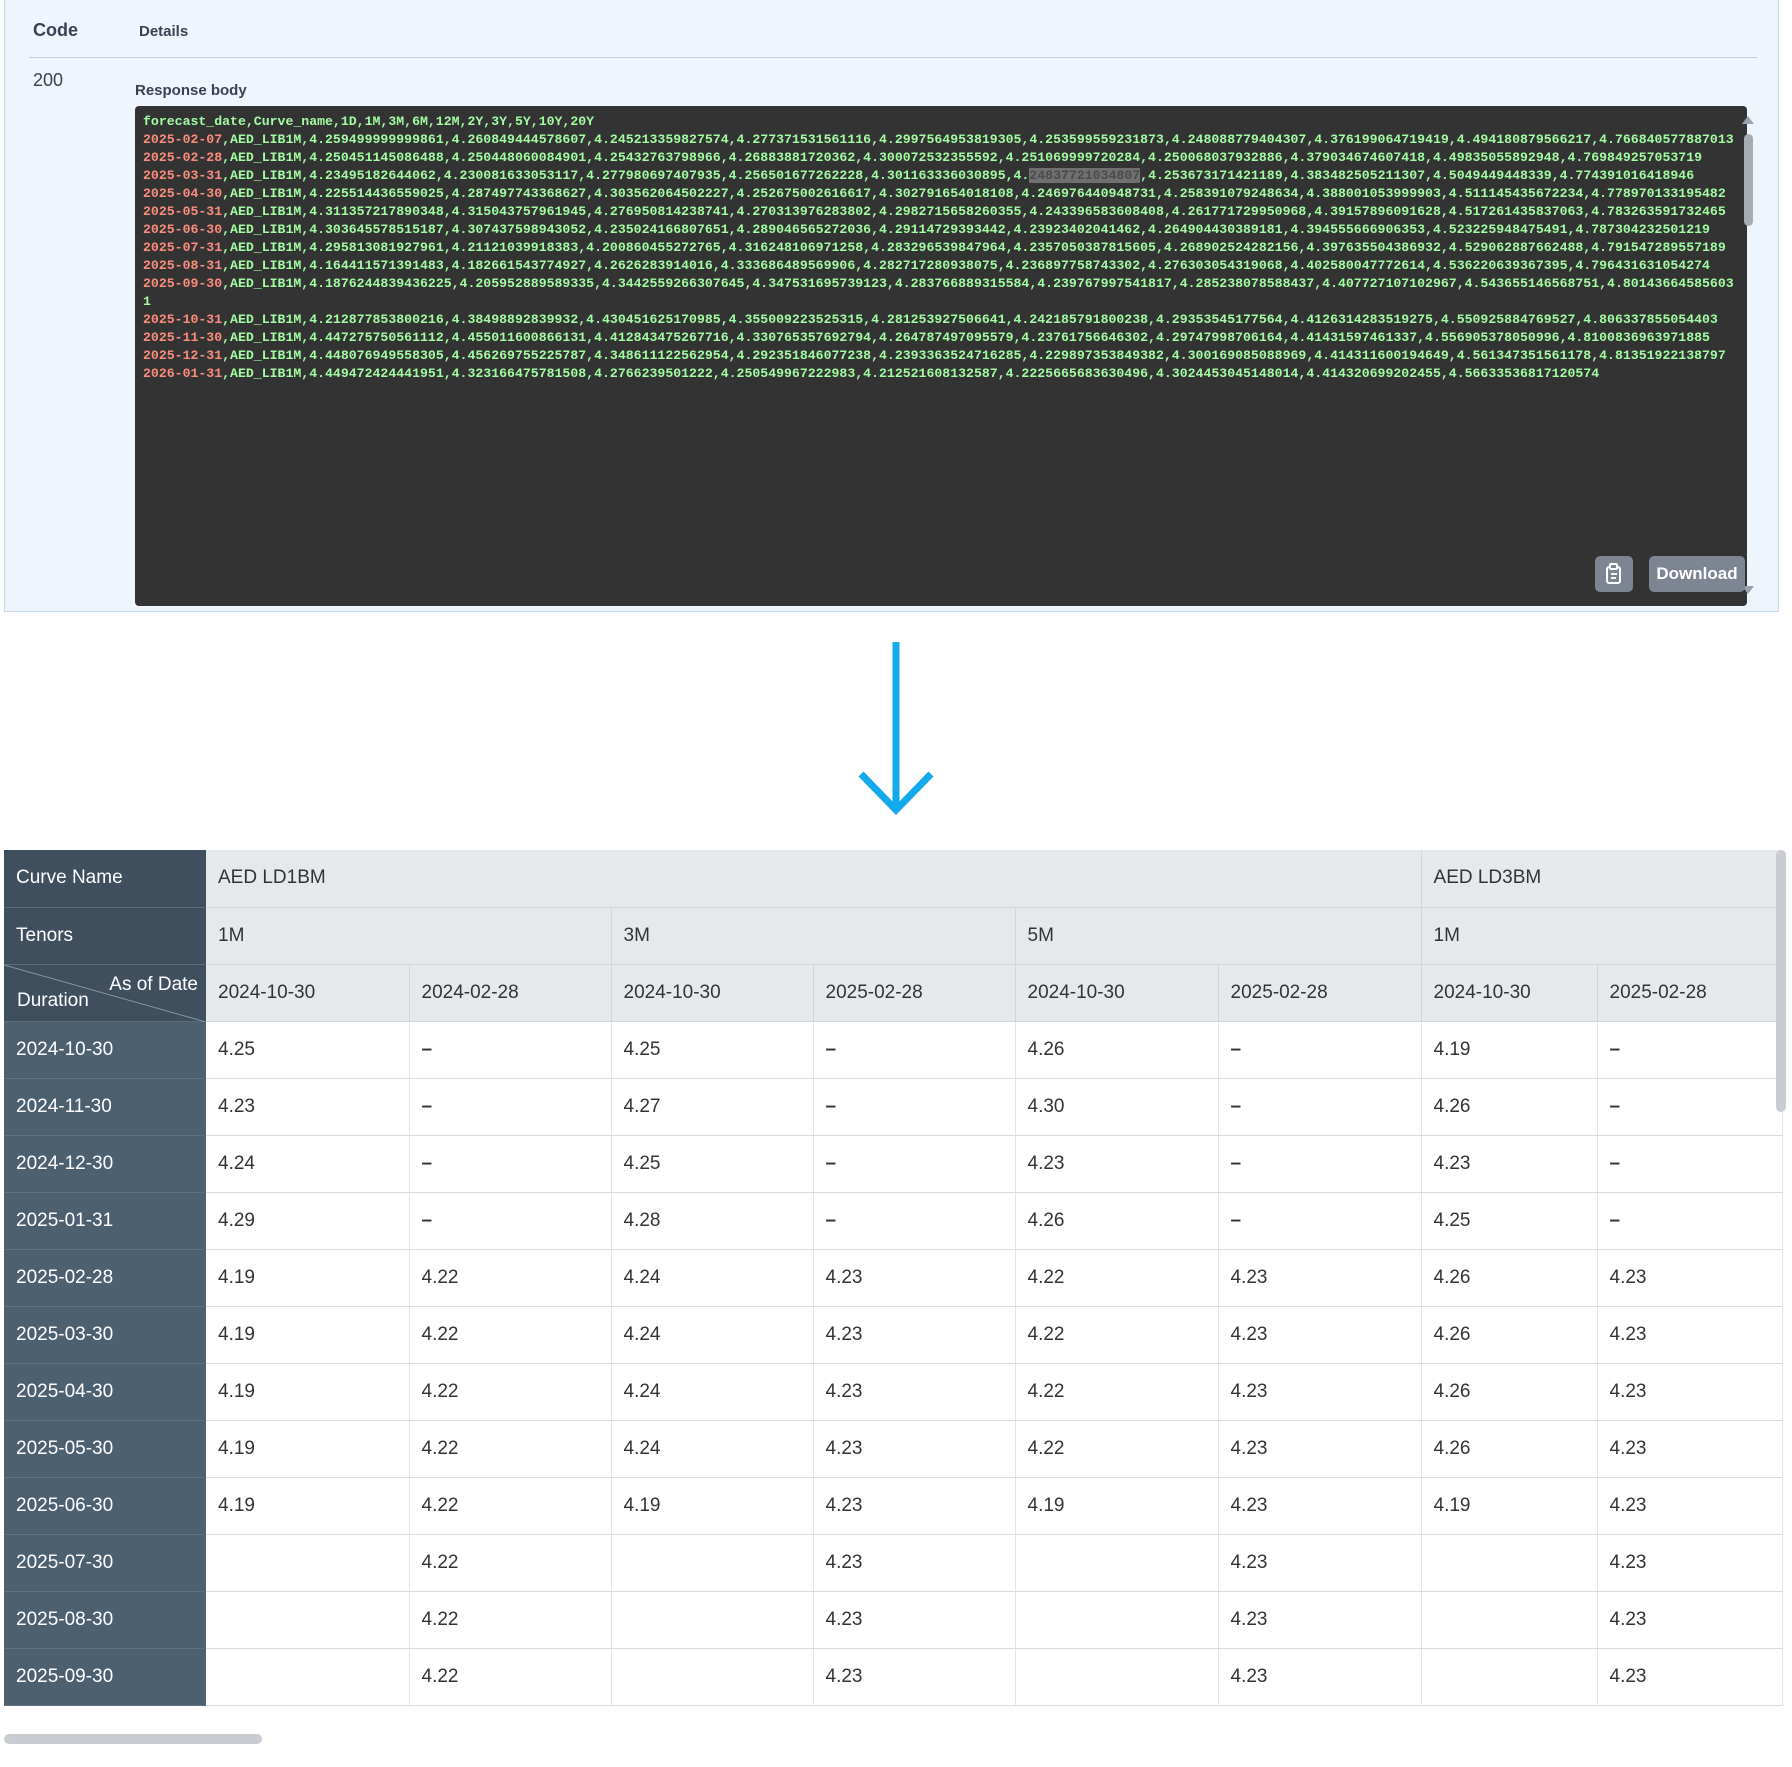 The height and width of the screenshot is (1767, 1792). Describe the element at coordinates (893, 1164) in the screenshot. I see `table-row: 2024-12-30 4.24–4.25–4.23–4.23–` at that location.